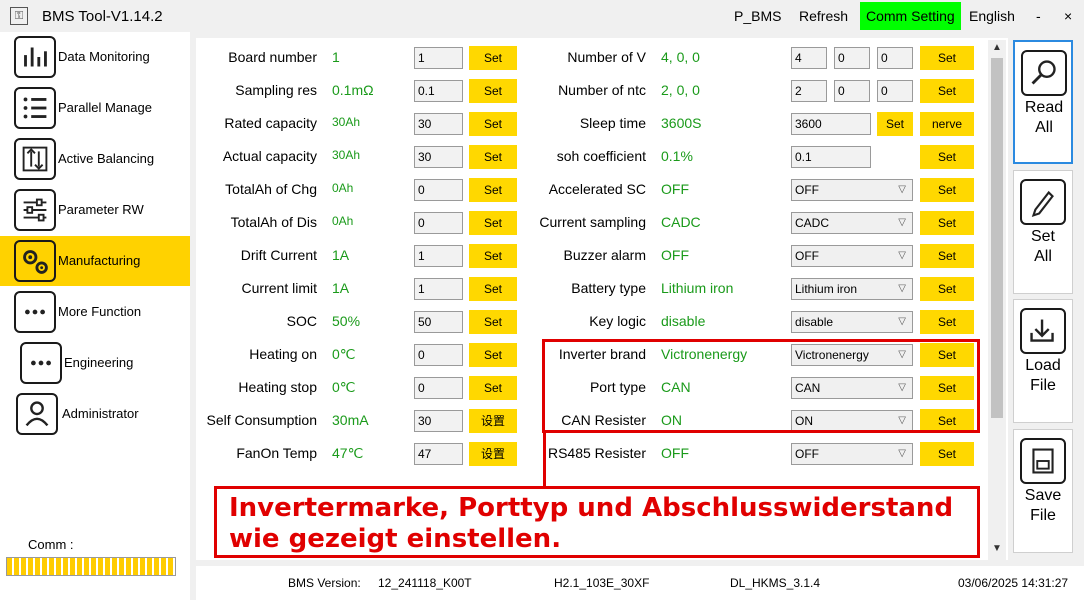 This screenshot has width=1084, height=600. What do you see at coordinates (37, 414) in the screenshot?
I see `user-icon` at bounding box center [37, 414].